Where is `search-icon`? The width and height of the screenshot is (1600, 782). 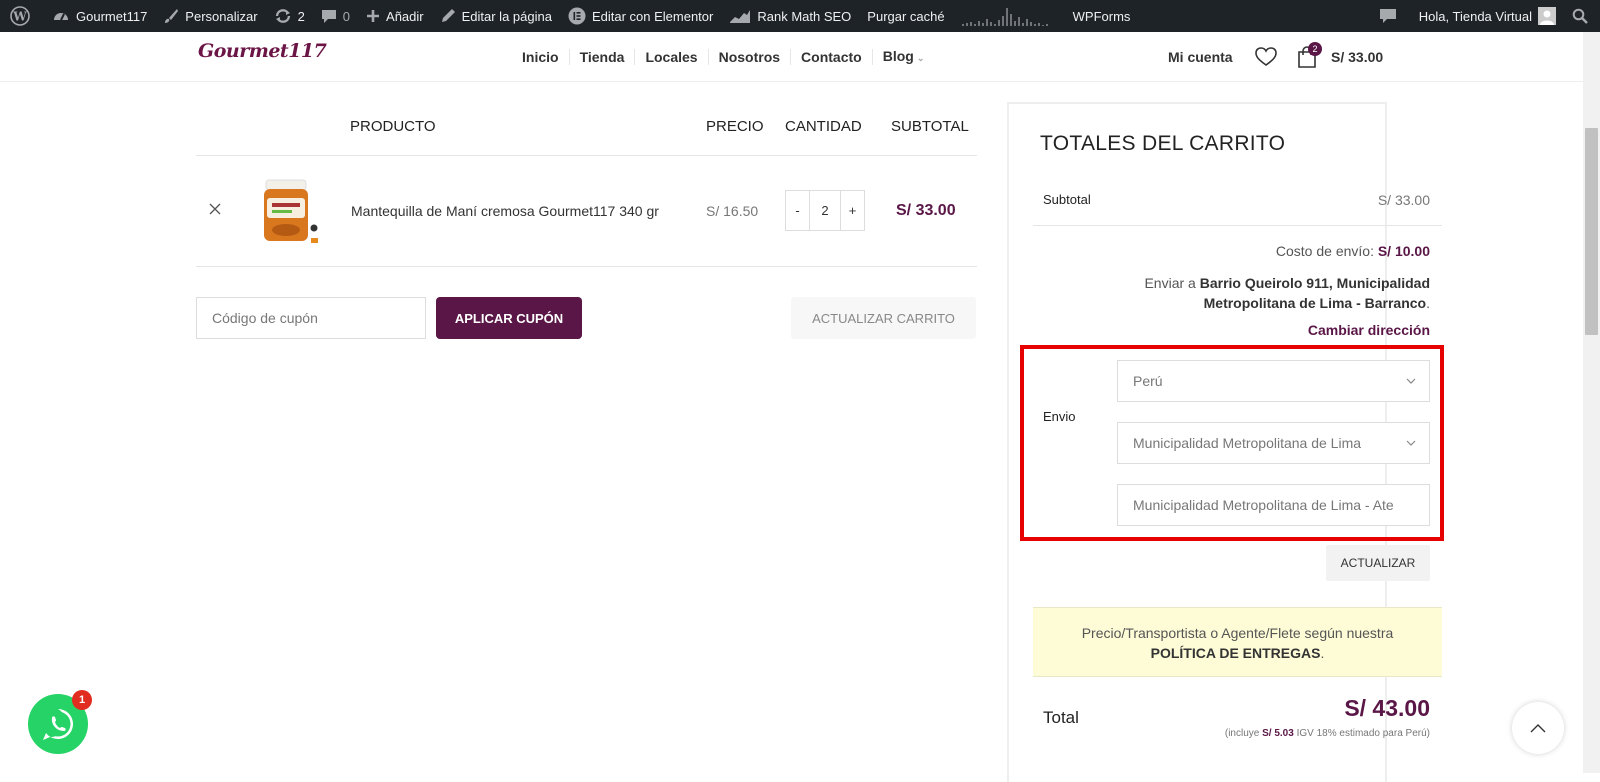 search-icon is located at coordinates (1580, 16).